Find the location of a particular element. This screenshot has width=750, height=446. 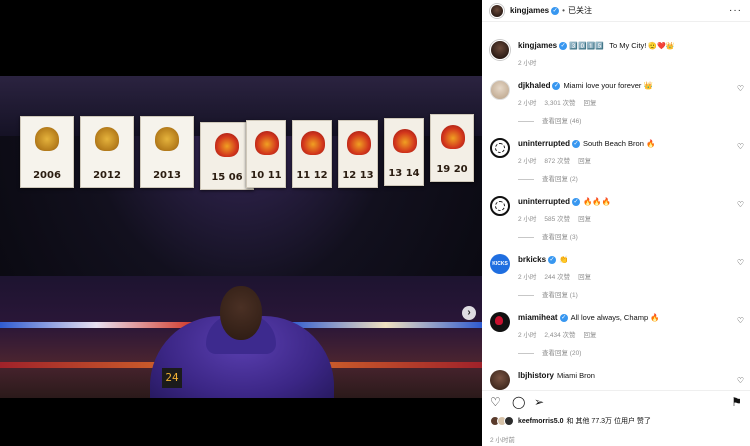

caption-text: To My City! is located at coordinates (628, 45).